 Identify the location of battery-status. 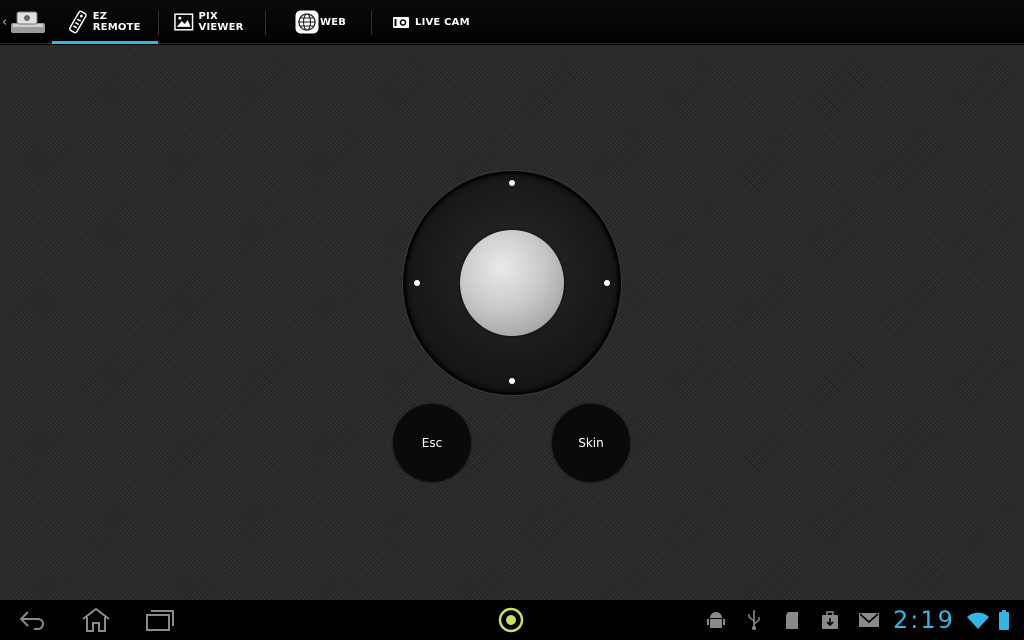
(1004, 620).